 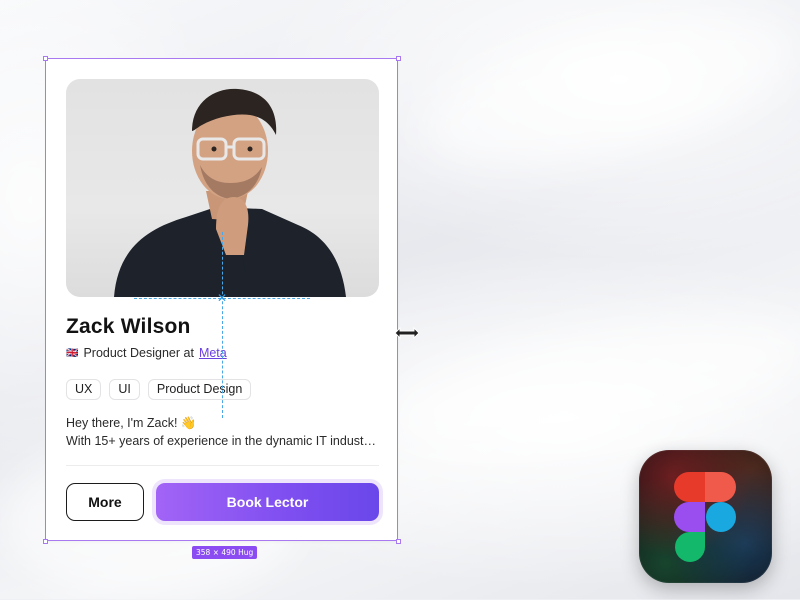 I want to click on uk-flag-icon: 🇬🇧, so click(x=72, y=353).